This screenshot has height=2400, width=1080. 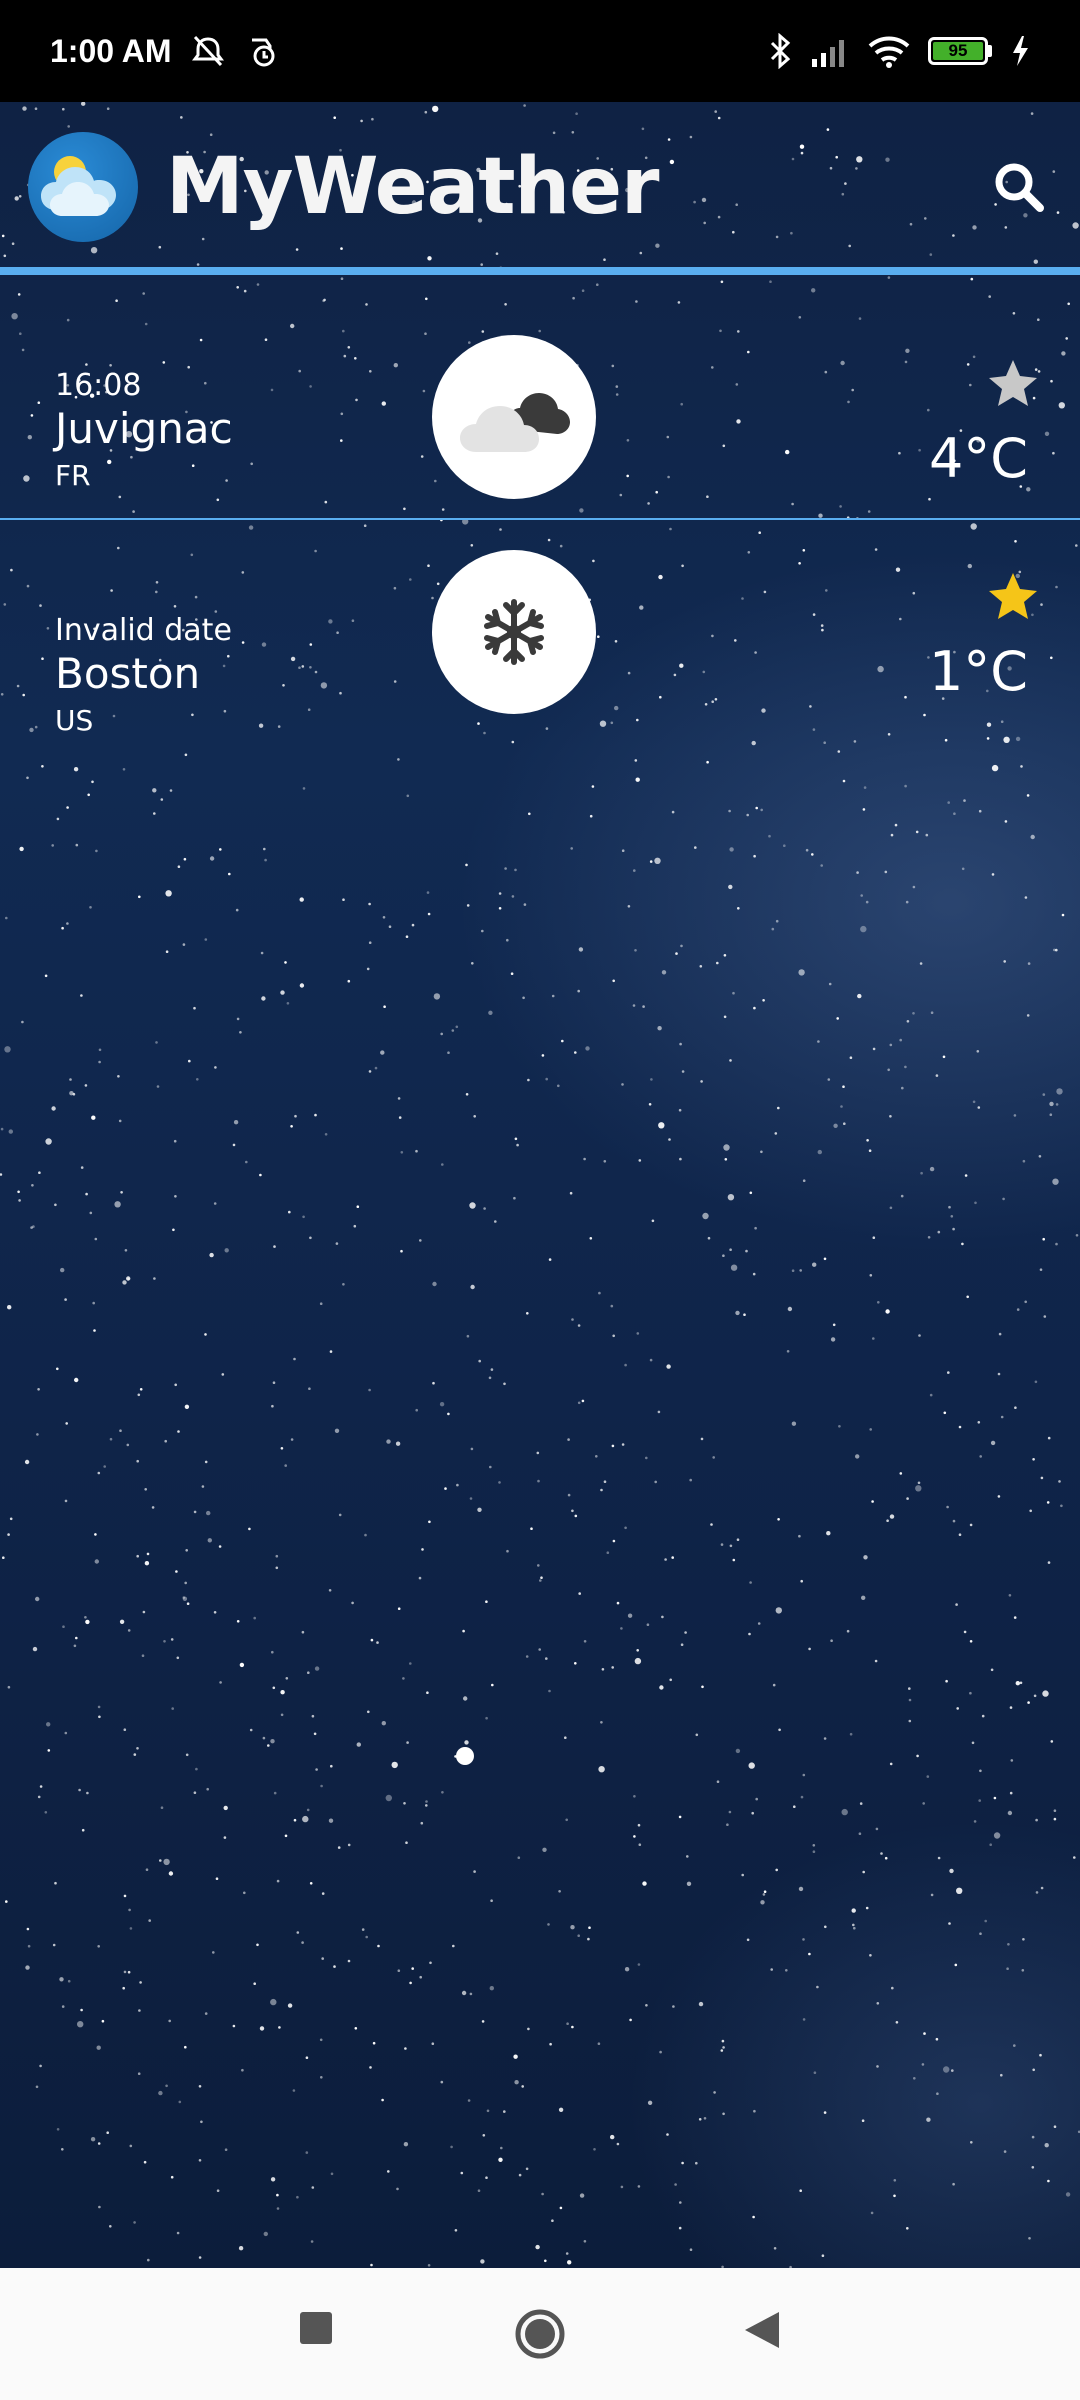 I want to click on city-row-juvignac: 16:08 Juvignac FR 4°C, so click(x=540, y=397).